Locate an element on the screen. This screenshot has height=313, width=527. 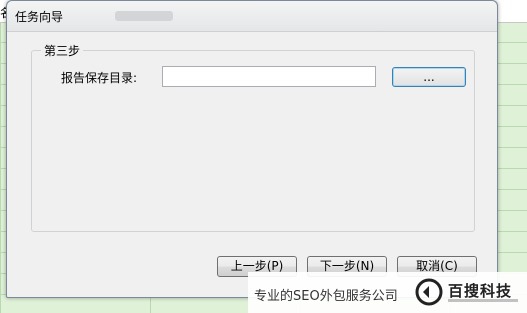
report-dir-input is located at coordinates (269, 76).